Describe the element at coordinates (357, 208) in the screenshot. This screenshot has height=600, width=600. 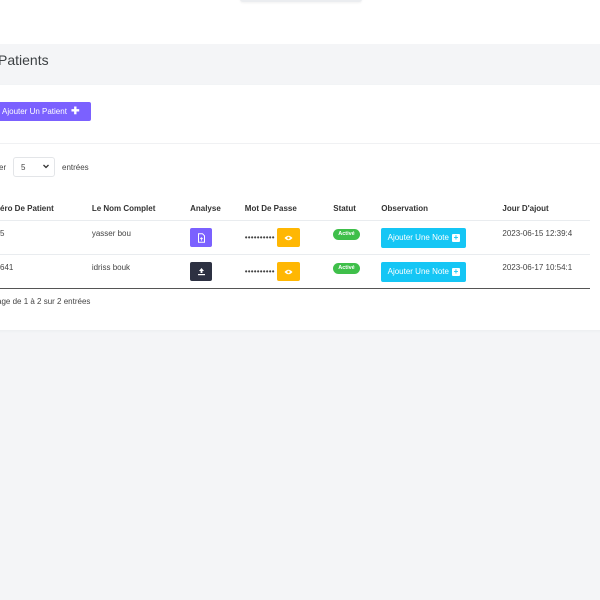
I see `header-status: Statut` at that location.